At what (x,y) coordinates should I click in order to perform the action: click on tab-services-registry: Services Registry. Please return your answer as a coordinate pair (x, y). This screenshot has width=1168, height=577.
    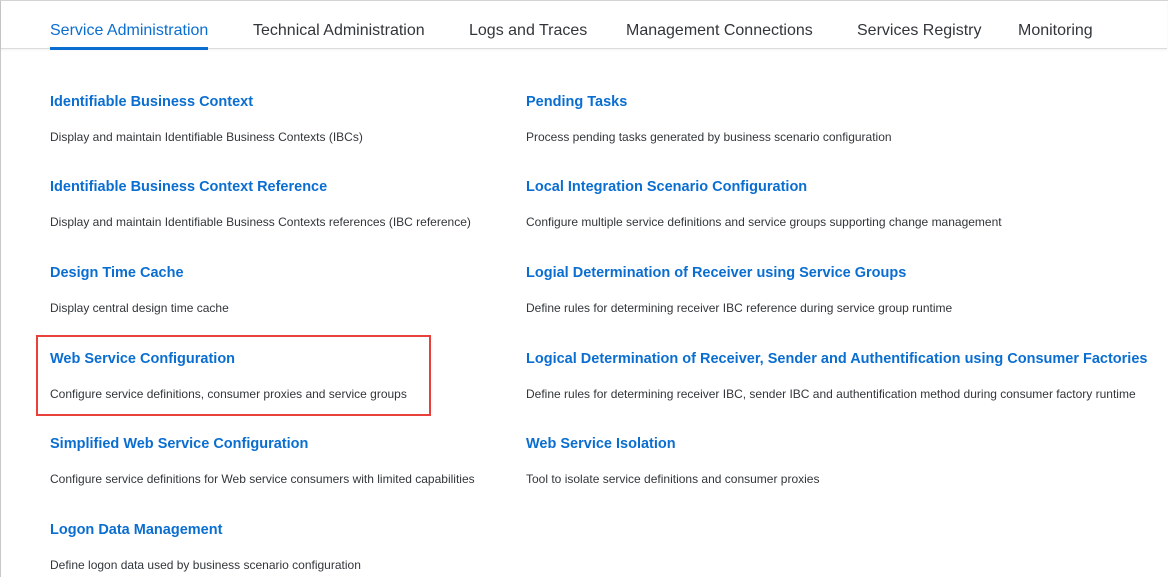
    Looking at the image, I should click on (919, 31).